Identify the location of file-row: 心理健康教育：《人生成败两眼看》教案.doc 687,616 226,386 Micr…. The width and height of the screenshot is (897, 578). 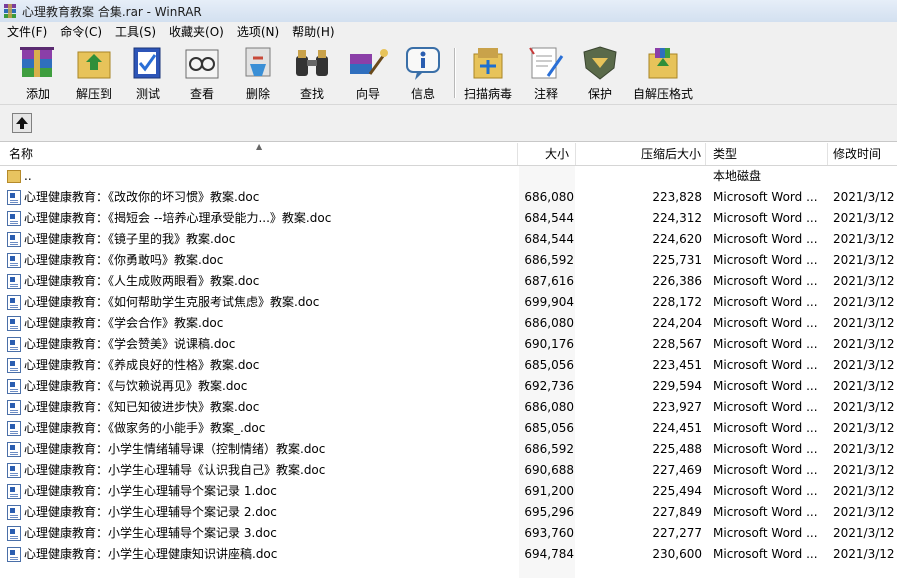
(448, 281).